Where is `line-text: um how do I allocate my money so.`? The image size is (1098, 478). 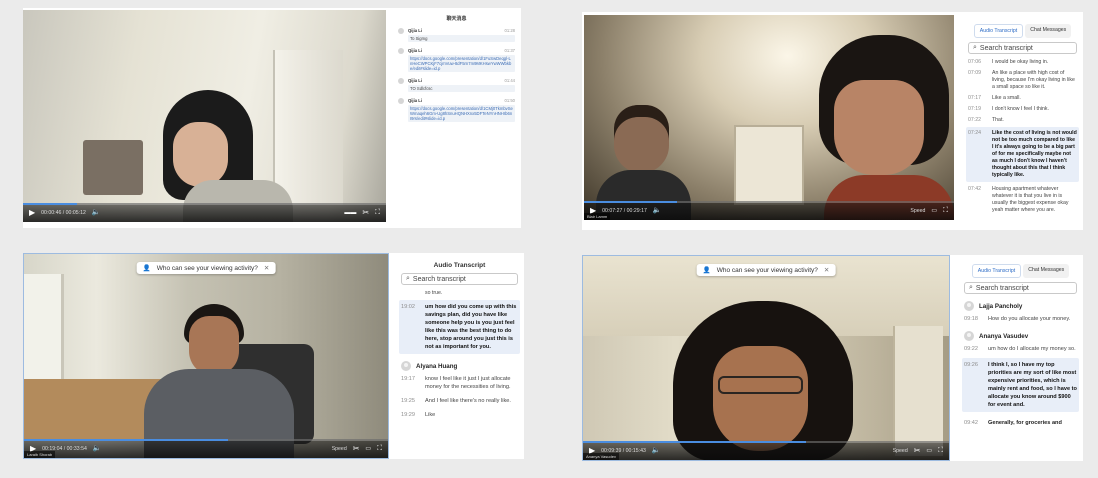
line-text: um how do I allocate my money so. is located at coordinates (1032, 349).